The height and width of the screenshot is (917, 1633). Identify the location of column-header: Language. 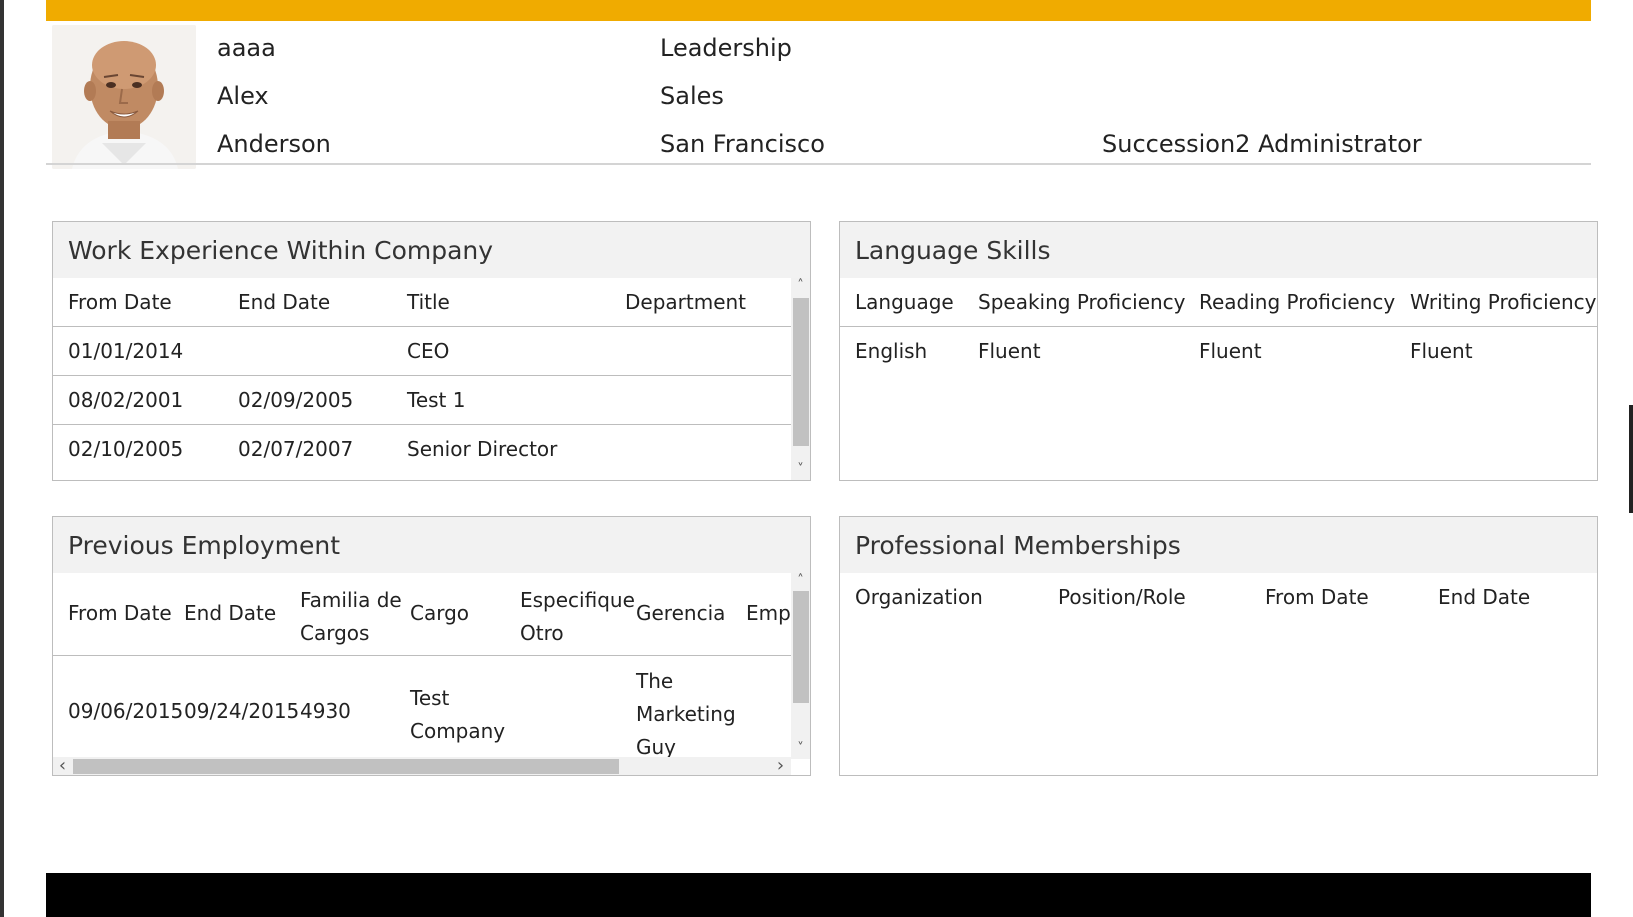
(904, 302).